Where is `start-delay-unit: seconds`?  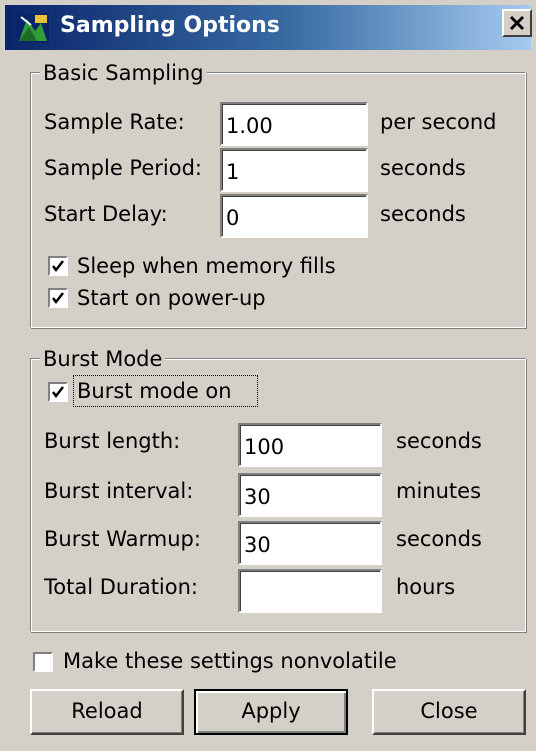 start-delay-unit: seconds is located at coordinates (423, 214).